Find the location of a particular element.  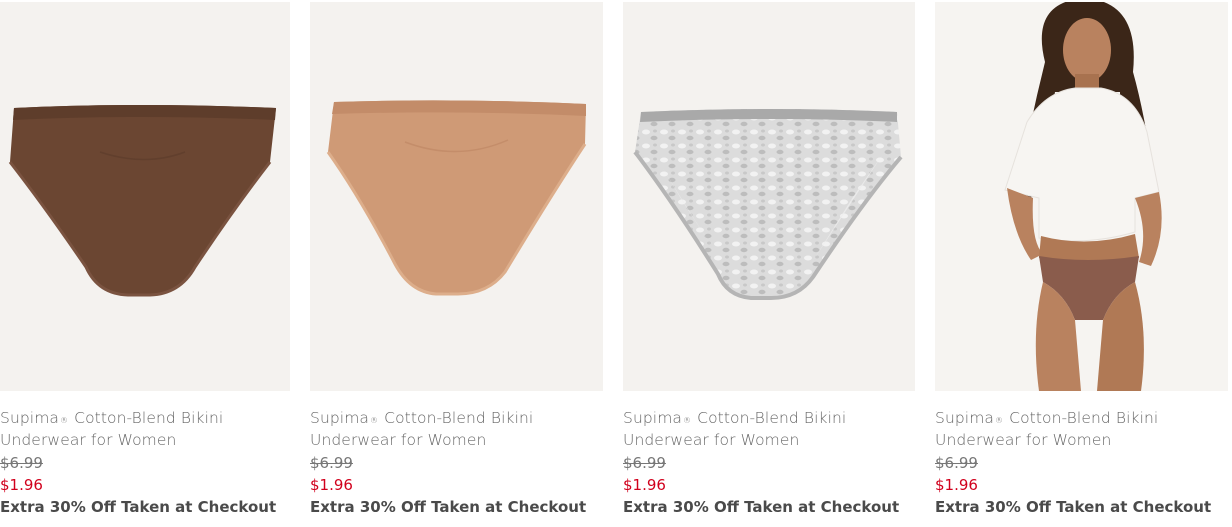

tan-bikini-image is located at coordinates (456, 198).